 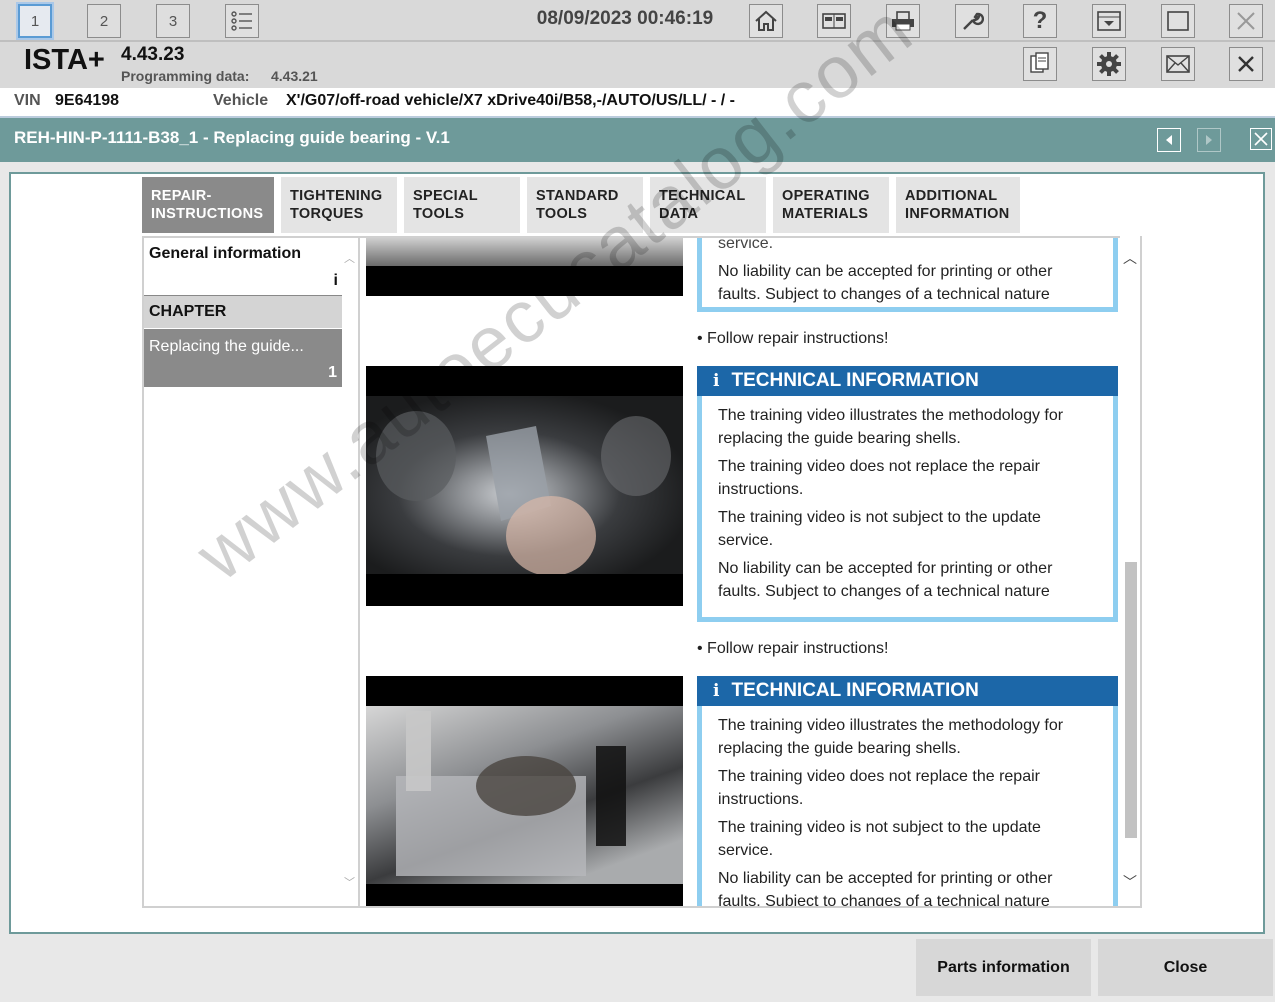 What do you see at coordinates (1109, 21) in the screenshot?
I see `dropdown-panel-icon` at bounding box center [1109, 21].